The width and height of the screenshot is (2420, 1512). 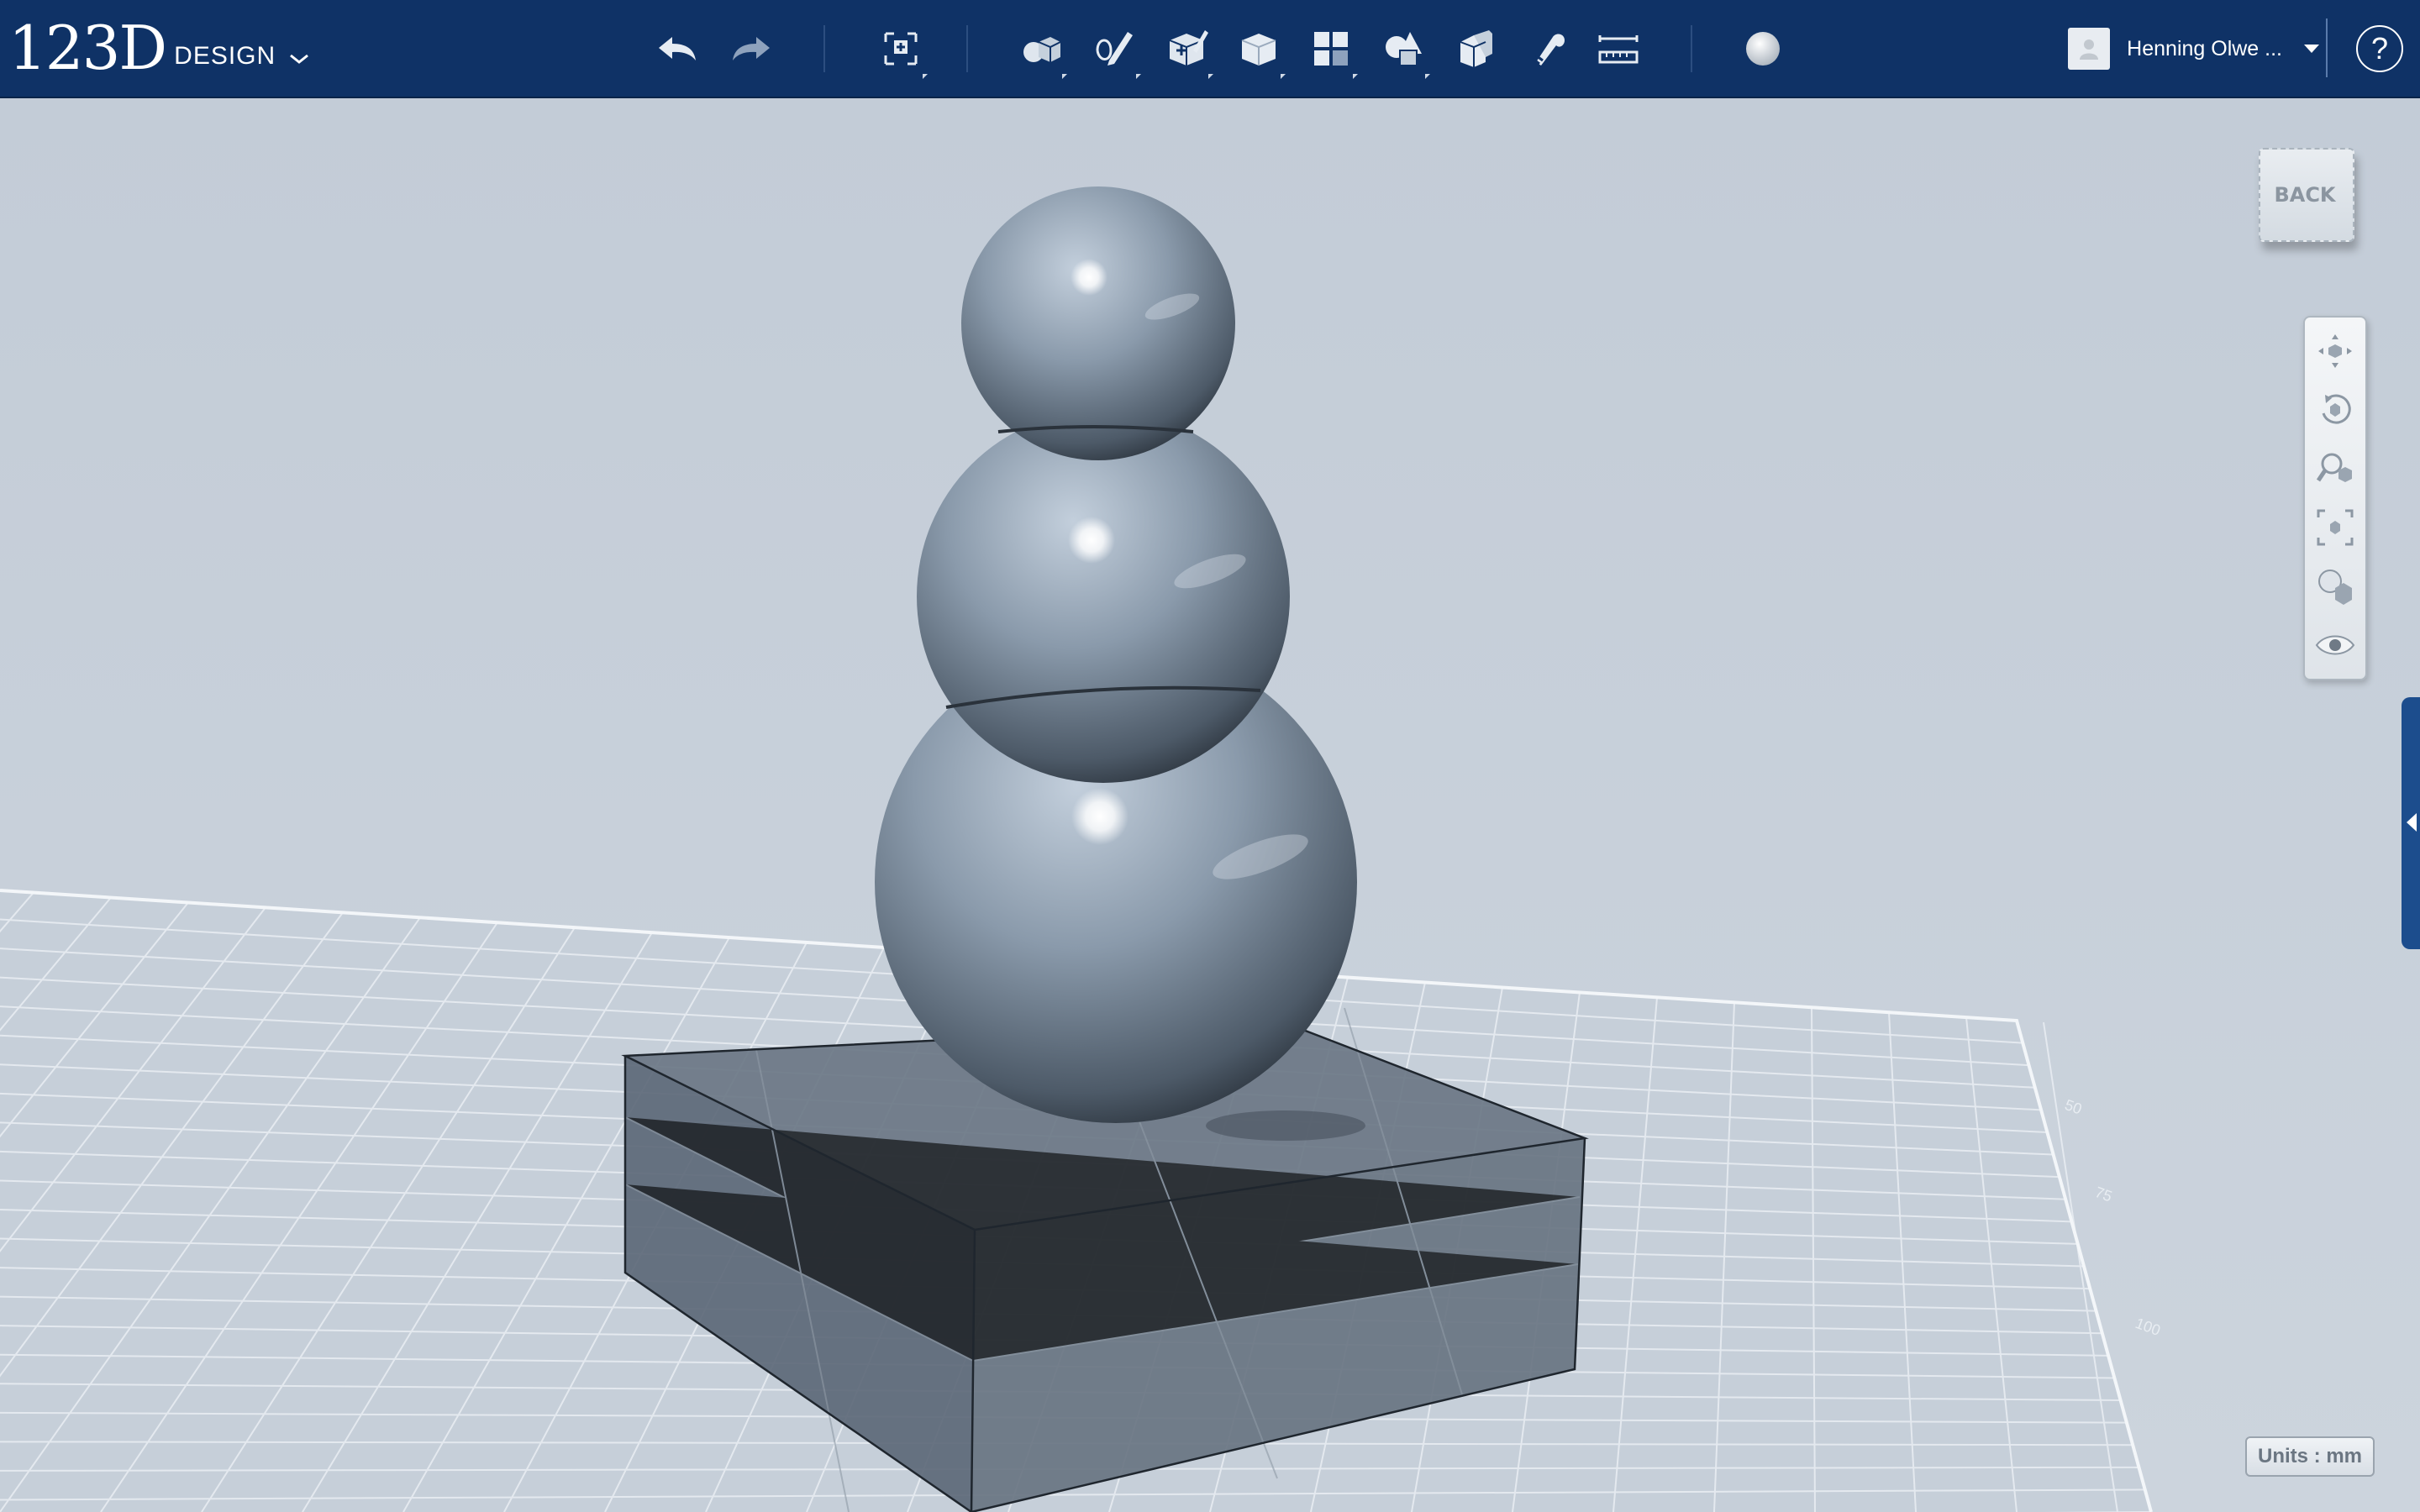 I want to click on combine-icon, so click(x=1476, y=48).